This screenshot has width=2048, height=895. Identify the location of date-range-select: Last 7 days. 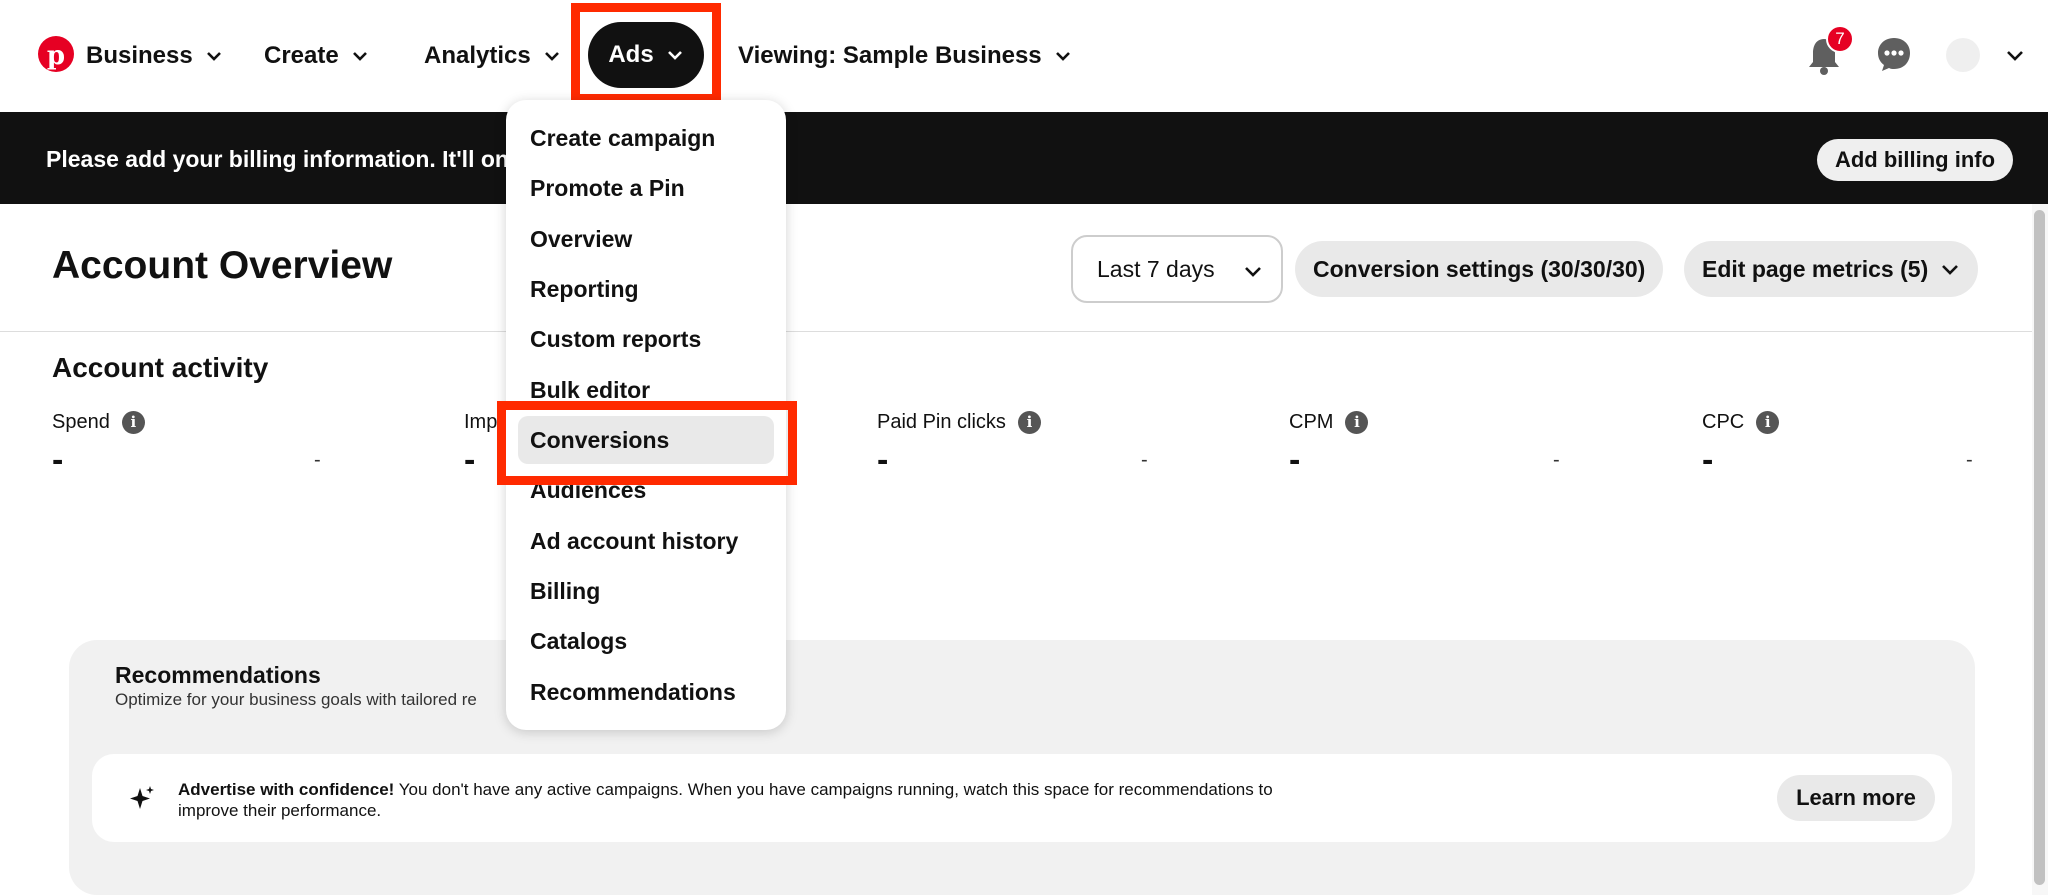
(1177, 269).